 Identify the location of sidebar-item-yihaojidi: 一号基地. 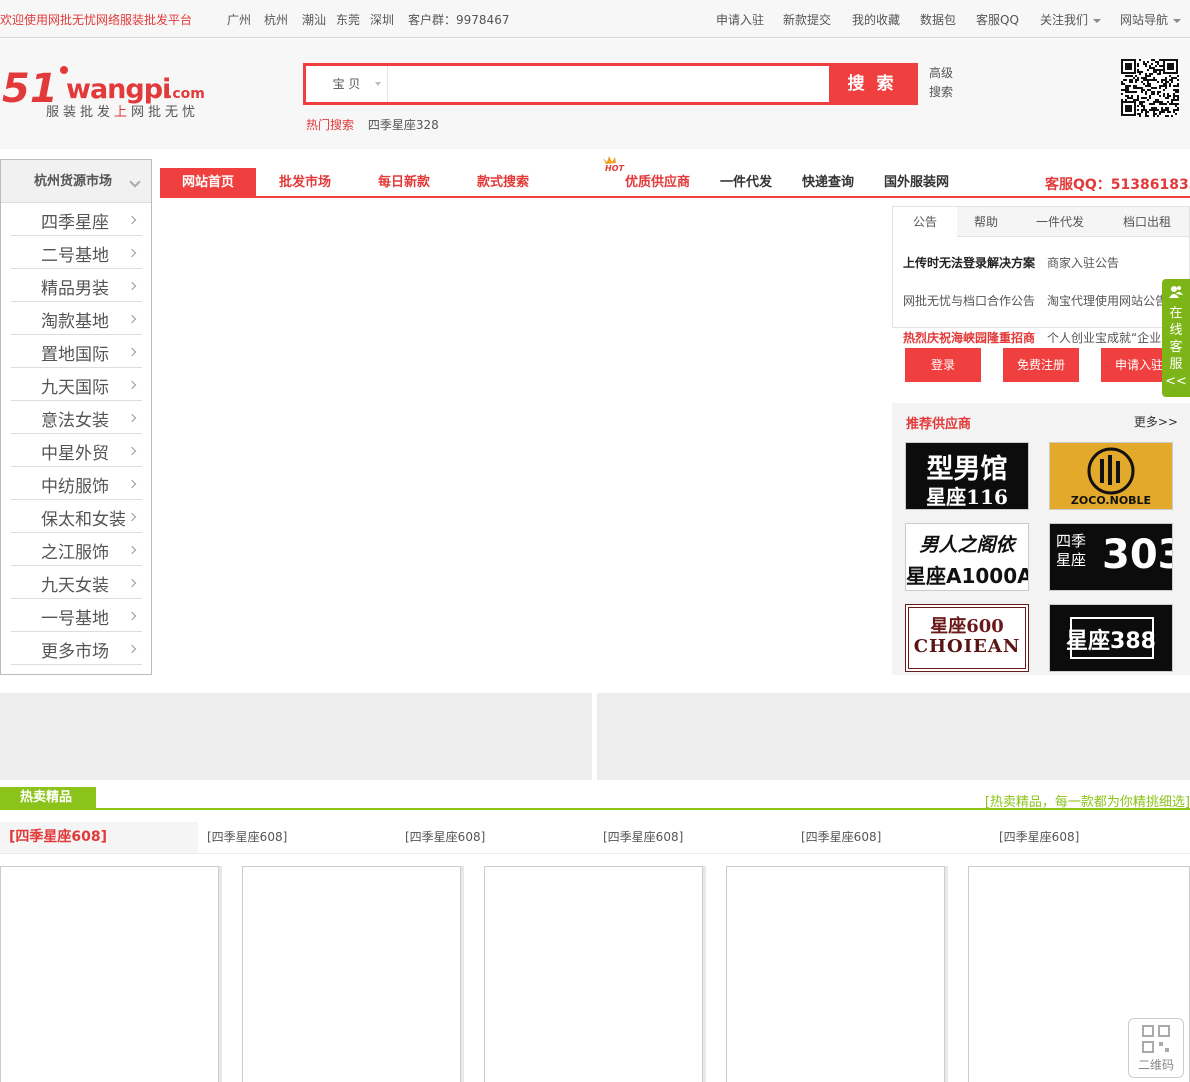
(76, 615).